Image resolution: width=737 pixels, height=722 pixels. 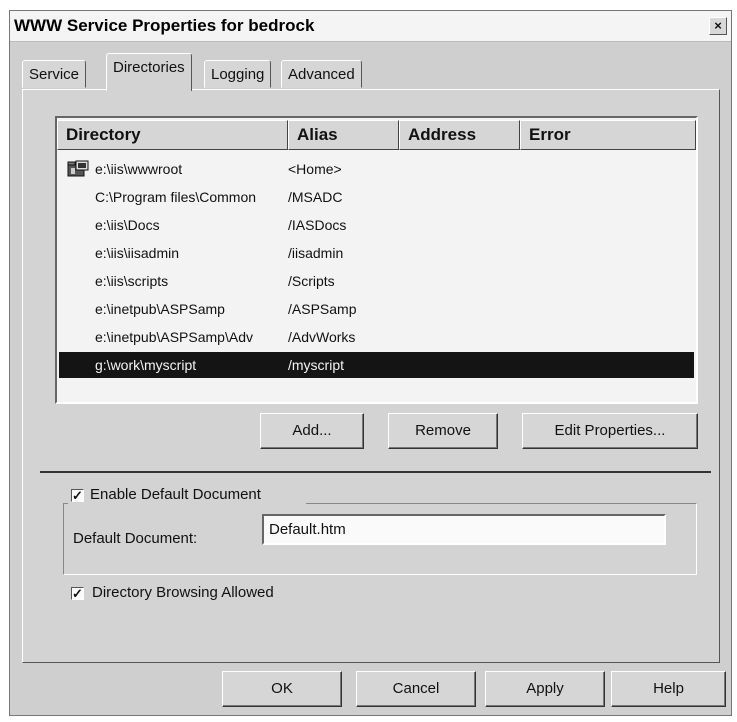 What do you see at coordinates (322, 337) in the screenshot?
I see `alias-cell: /AdvWorks` at bounding box center [322, 337].